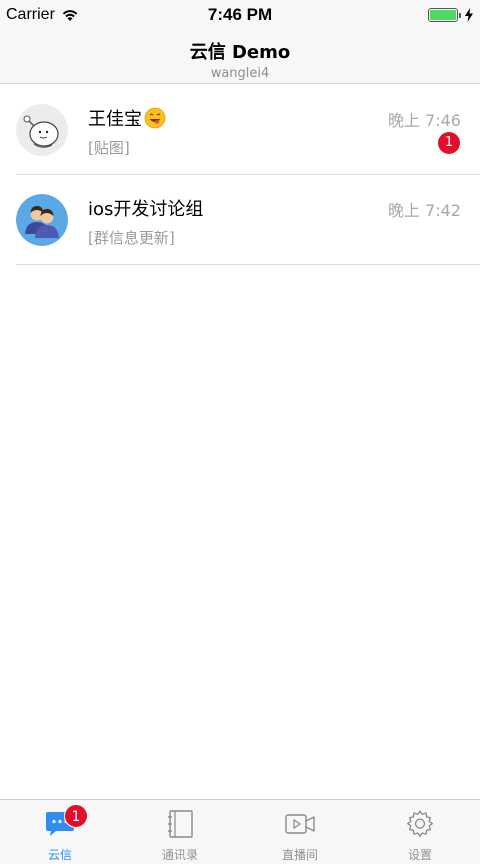  I want to click on gear-icon, so click(420, 823).